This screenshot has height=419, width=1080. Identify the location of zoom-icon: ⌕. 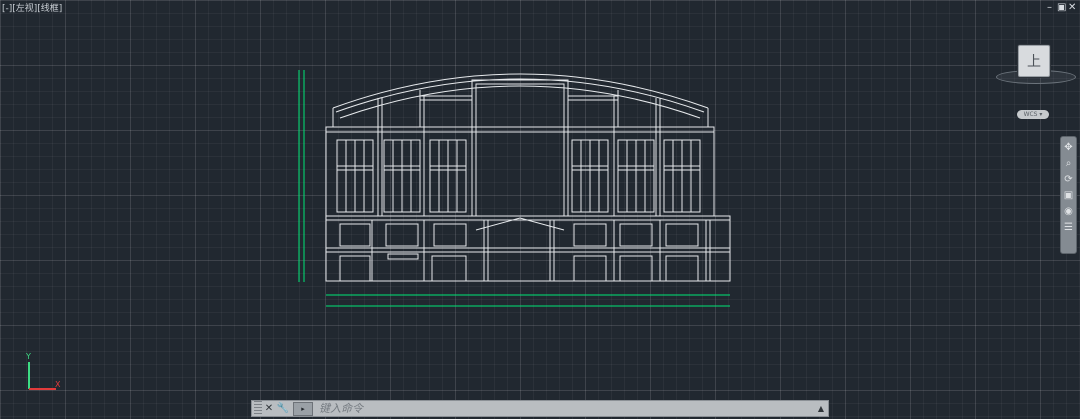
(1069, 164).